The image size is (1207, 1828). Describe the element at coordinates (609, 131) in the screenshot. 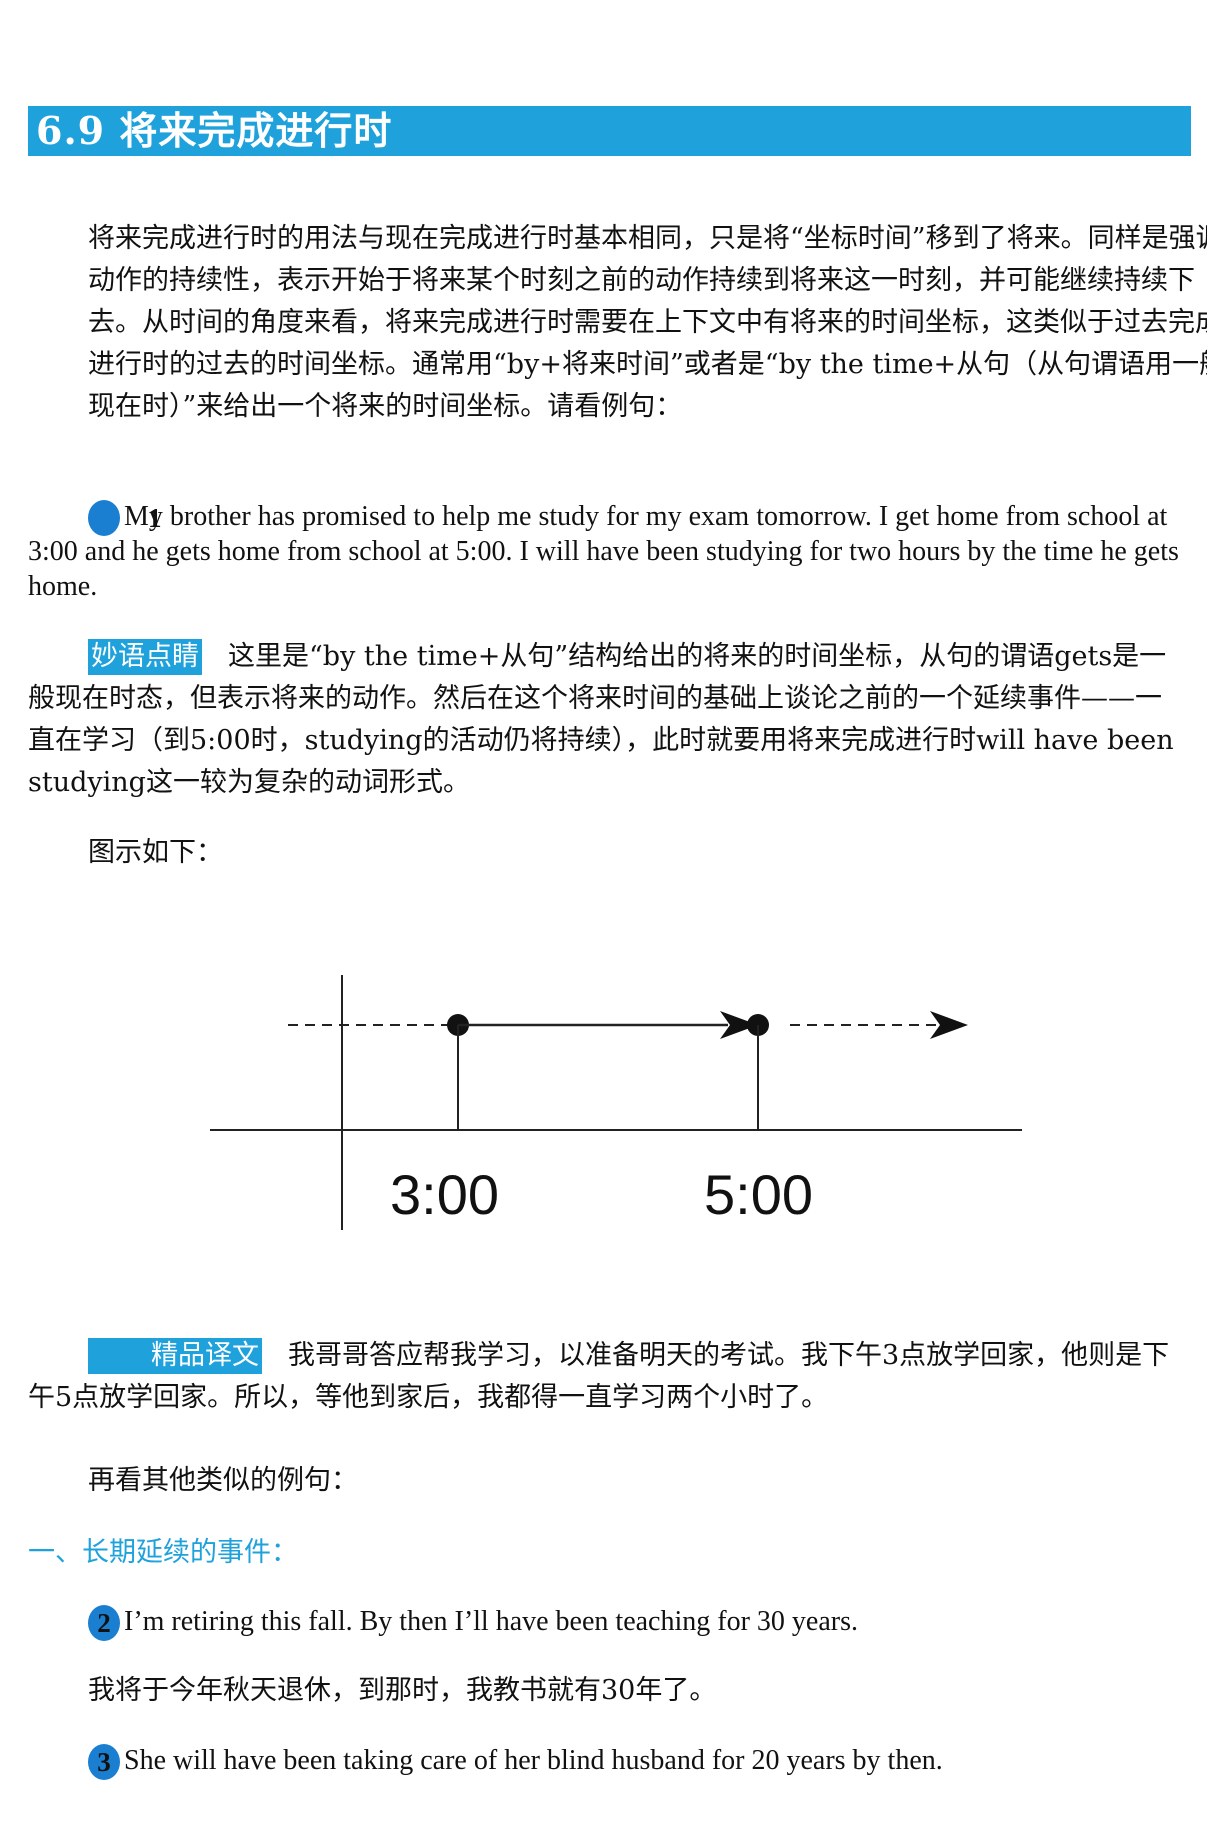

I see `section-header: 6.9 将来完成进行时` at that location.